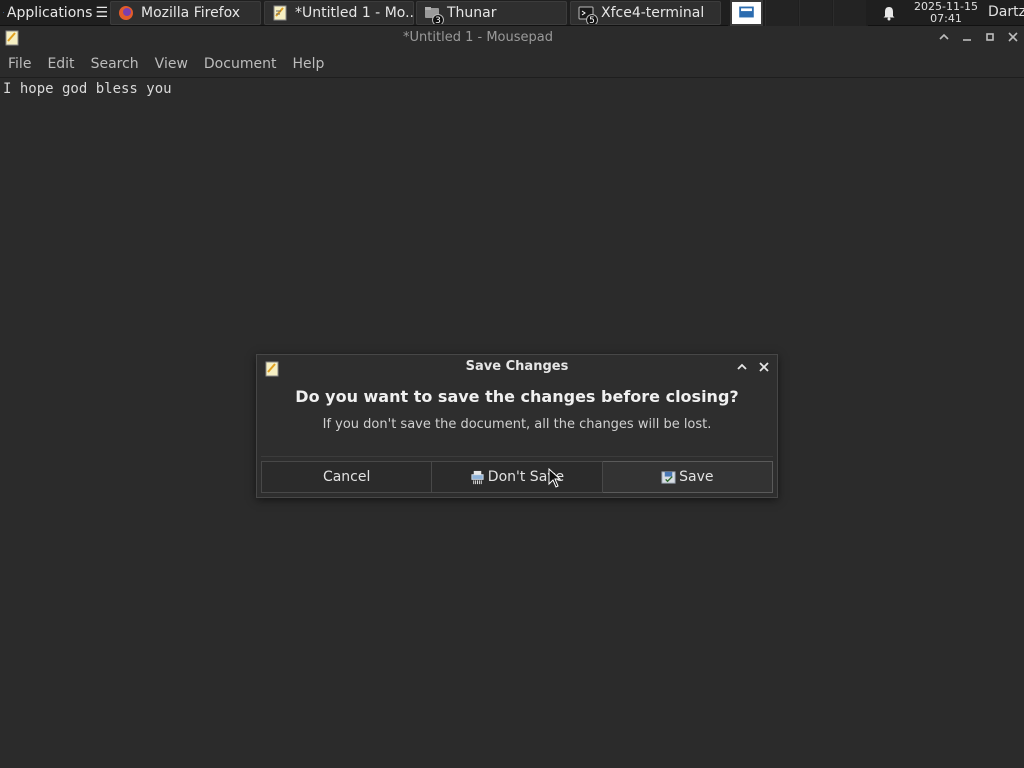 The width and height of the screenshot is (1024, 768). What do you see at coordinates (308, 64) in the screenshot?
I see `menu-help: Help` at bounding box center [308, 64].